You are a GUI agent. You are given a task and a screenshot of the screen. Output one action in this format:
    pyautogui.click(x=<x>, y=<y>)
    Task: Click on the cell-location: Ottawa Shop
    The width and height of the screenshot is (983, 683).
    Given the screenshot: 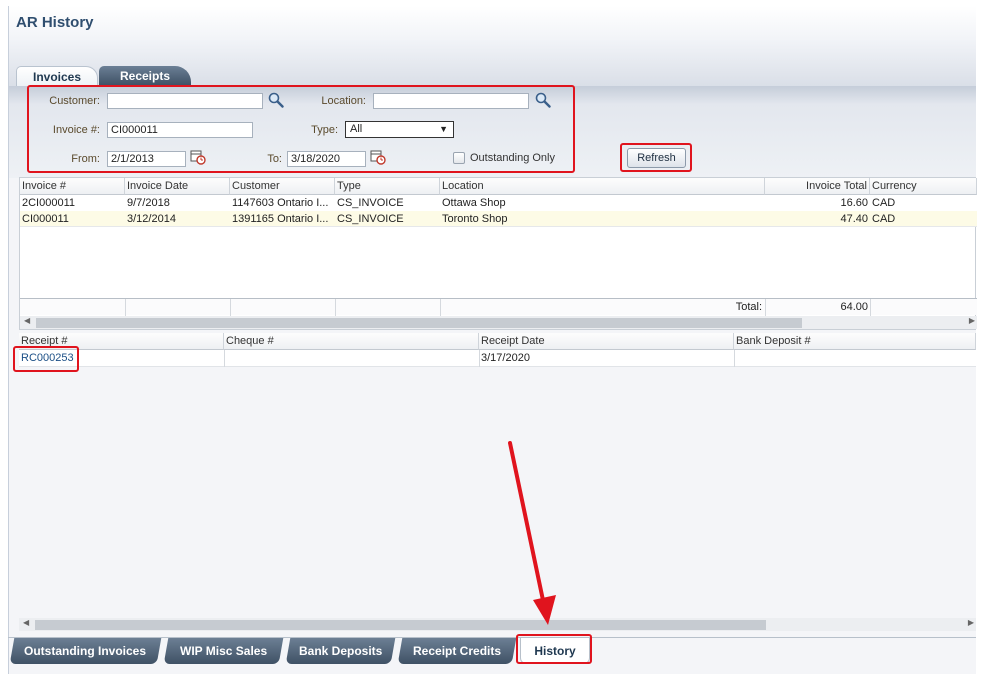 What is the action you would take?
    pyautogui.click(x=474, y=203)
    